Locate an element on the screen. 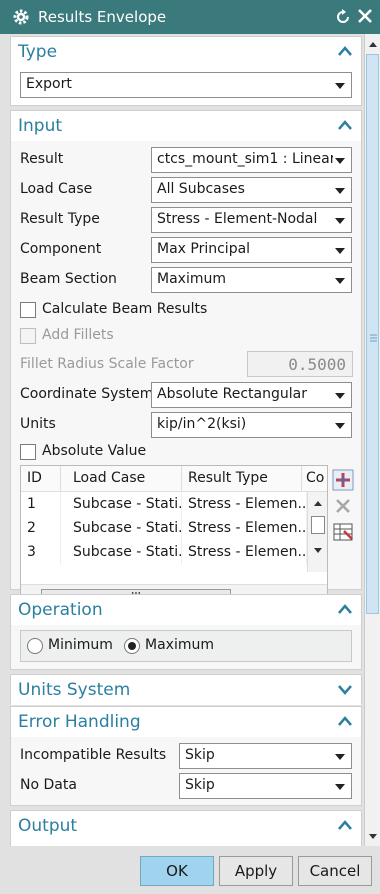 The image size is (380, 894). operation-group-body: Minimum Maximum is located at coordinates (186, 647).